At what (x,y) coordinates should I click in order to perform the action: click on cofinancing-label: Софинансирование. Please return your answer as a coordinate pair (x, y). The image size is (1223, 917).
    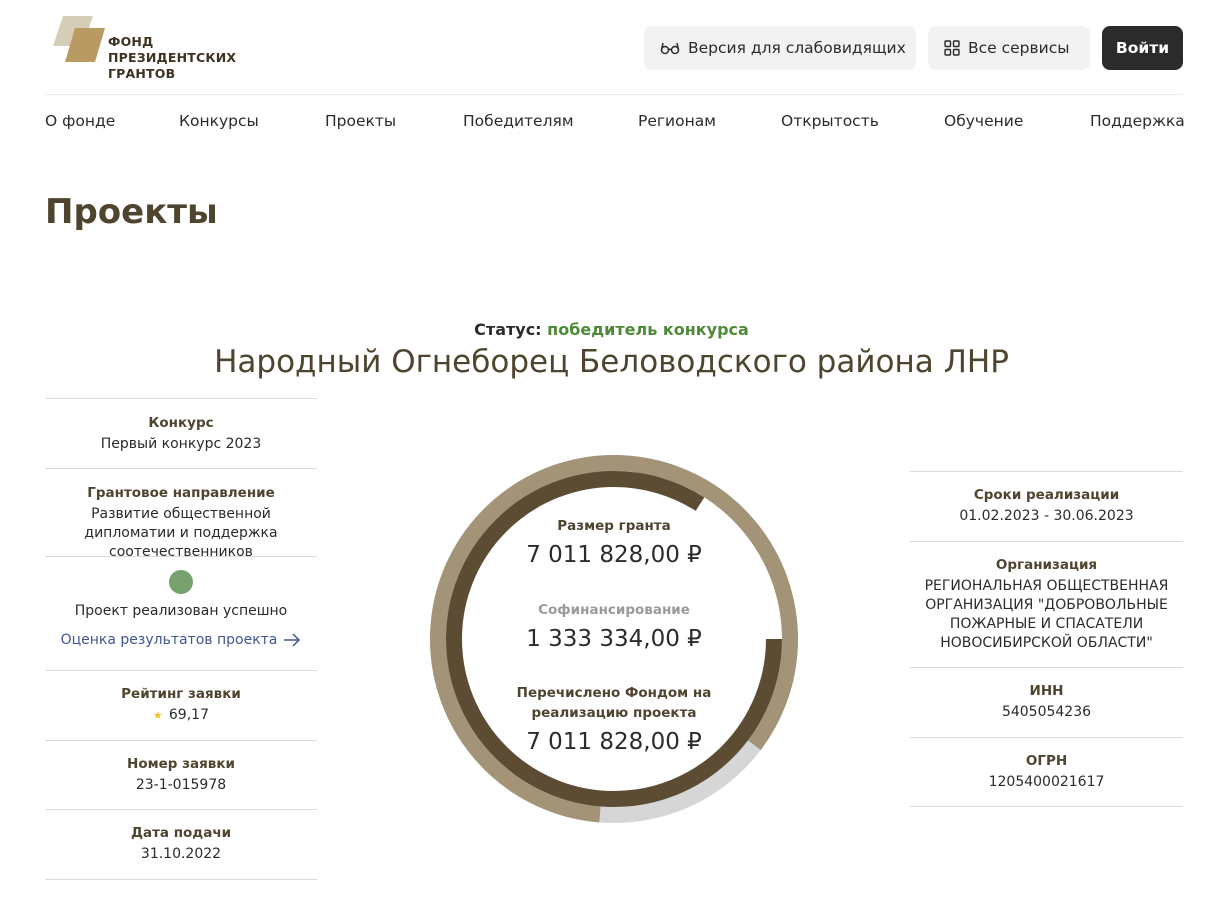
    Looking at the image, I should click on (614, 610).